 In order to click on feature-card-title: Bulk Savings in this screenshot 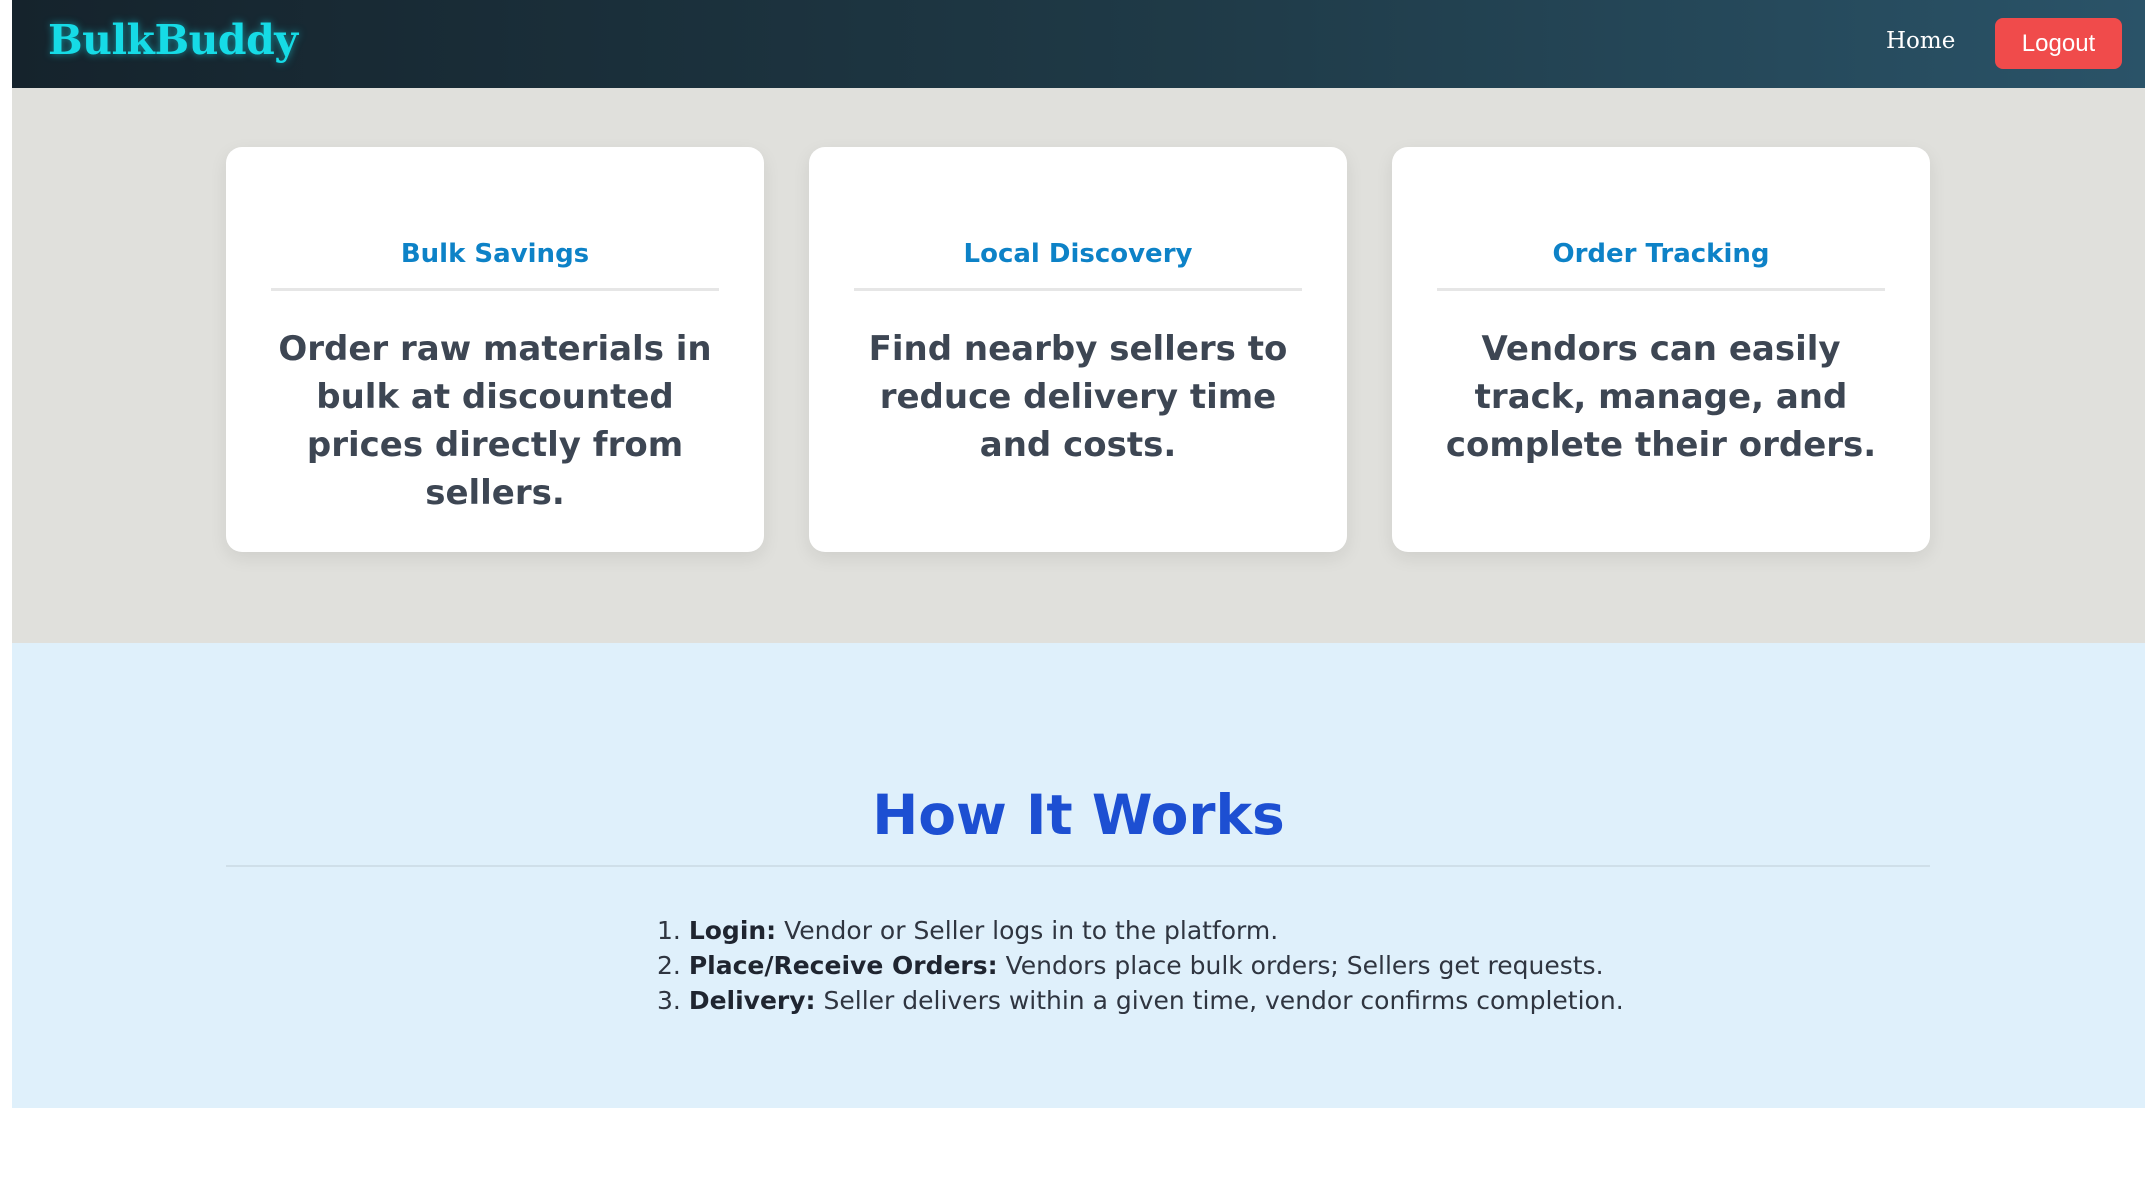, I will do `click(495, 254)`.